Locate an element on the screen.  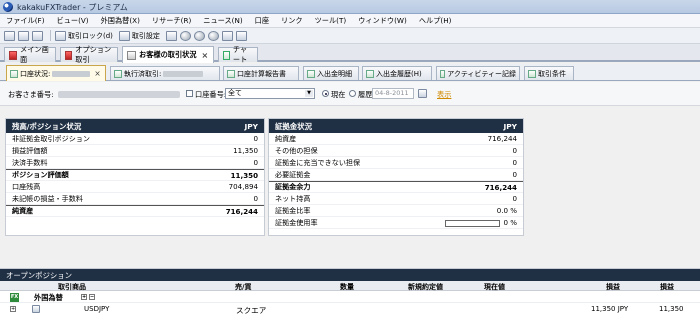
menu-news: ニュース(N) is located at coordinates (222, 21).